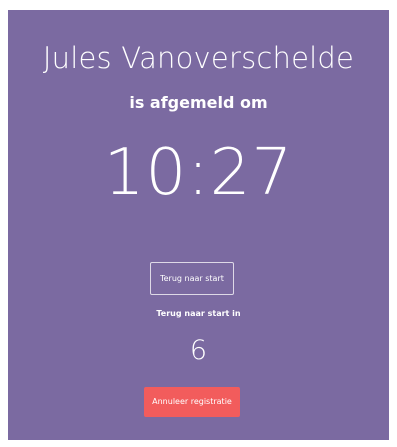 The image size is (397, 447). I want to click on signout-time: 10:27, so click(198, 173).